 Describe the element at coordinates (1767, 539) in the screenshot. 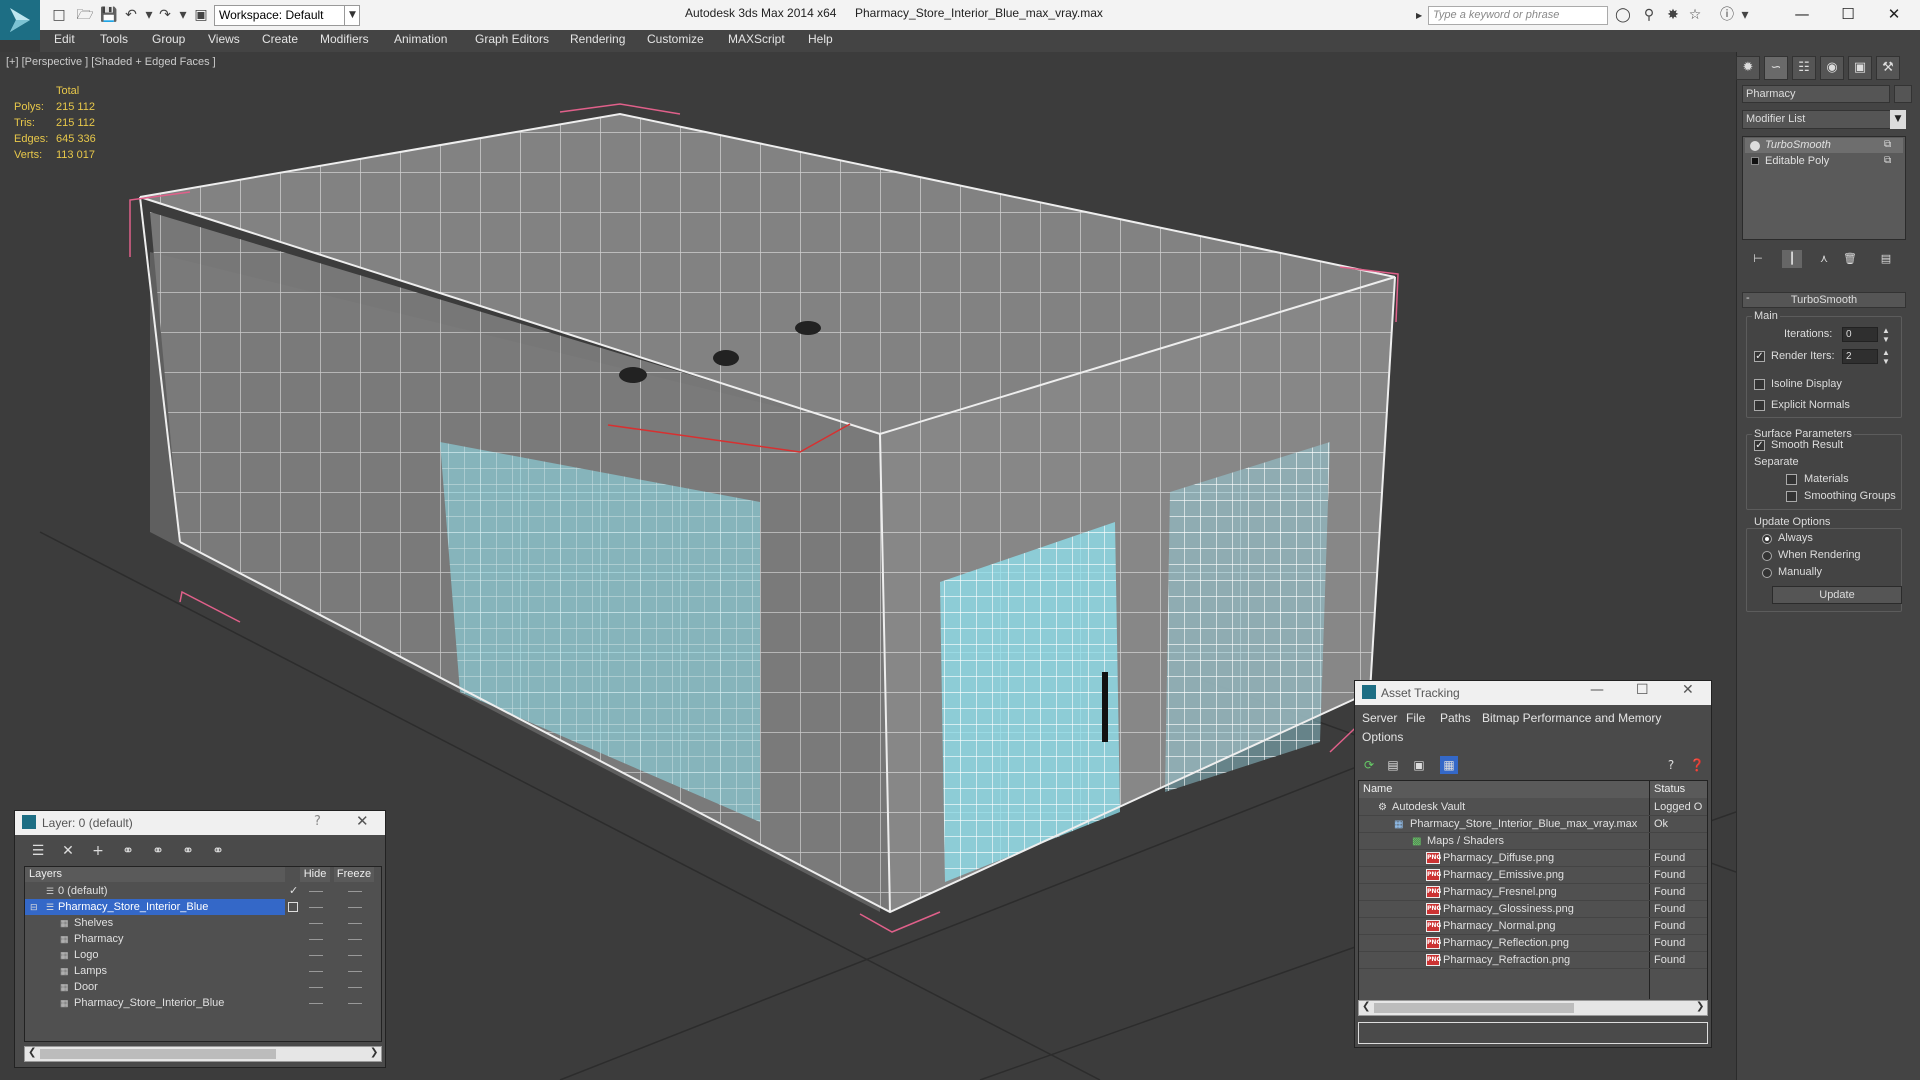

I see `always-radio` at that location.